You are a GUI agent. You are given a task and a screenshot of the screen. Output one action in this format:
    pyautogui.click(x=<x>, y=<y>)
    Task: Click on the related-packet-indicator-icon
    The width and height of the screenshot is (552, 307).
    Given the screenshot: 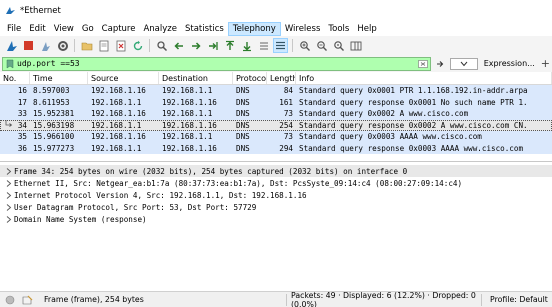 What is the action you would take?
    pyautogui.click(x=8, y=125)
    